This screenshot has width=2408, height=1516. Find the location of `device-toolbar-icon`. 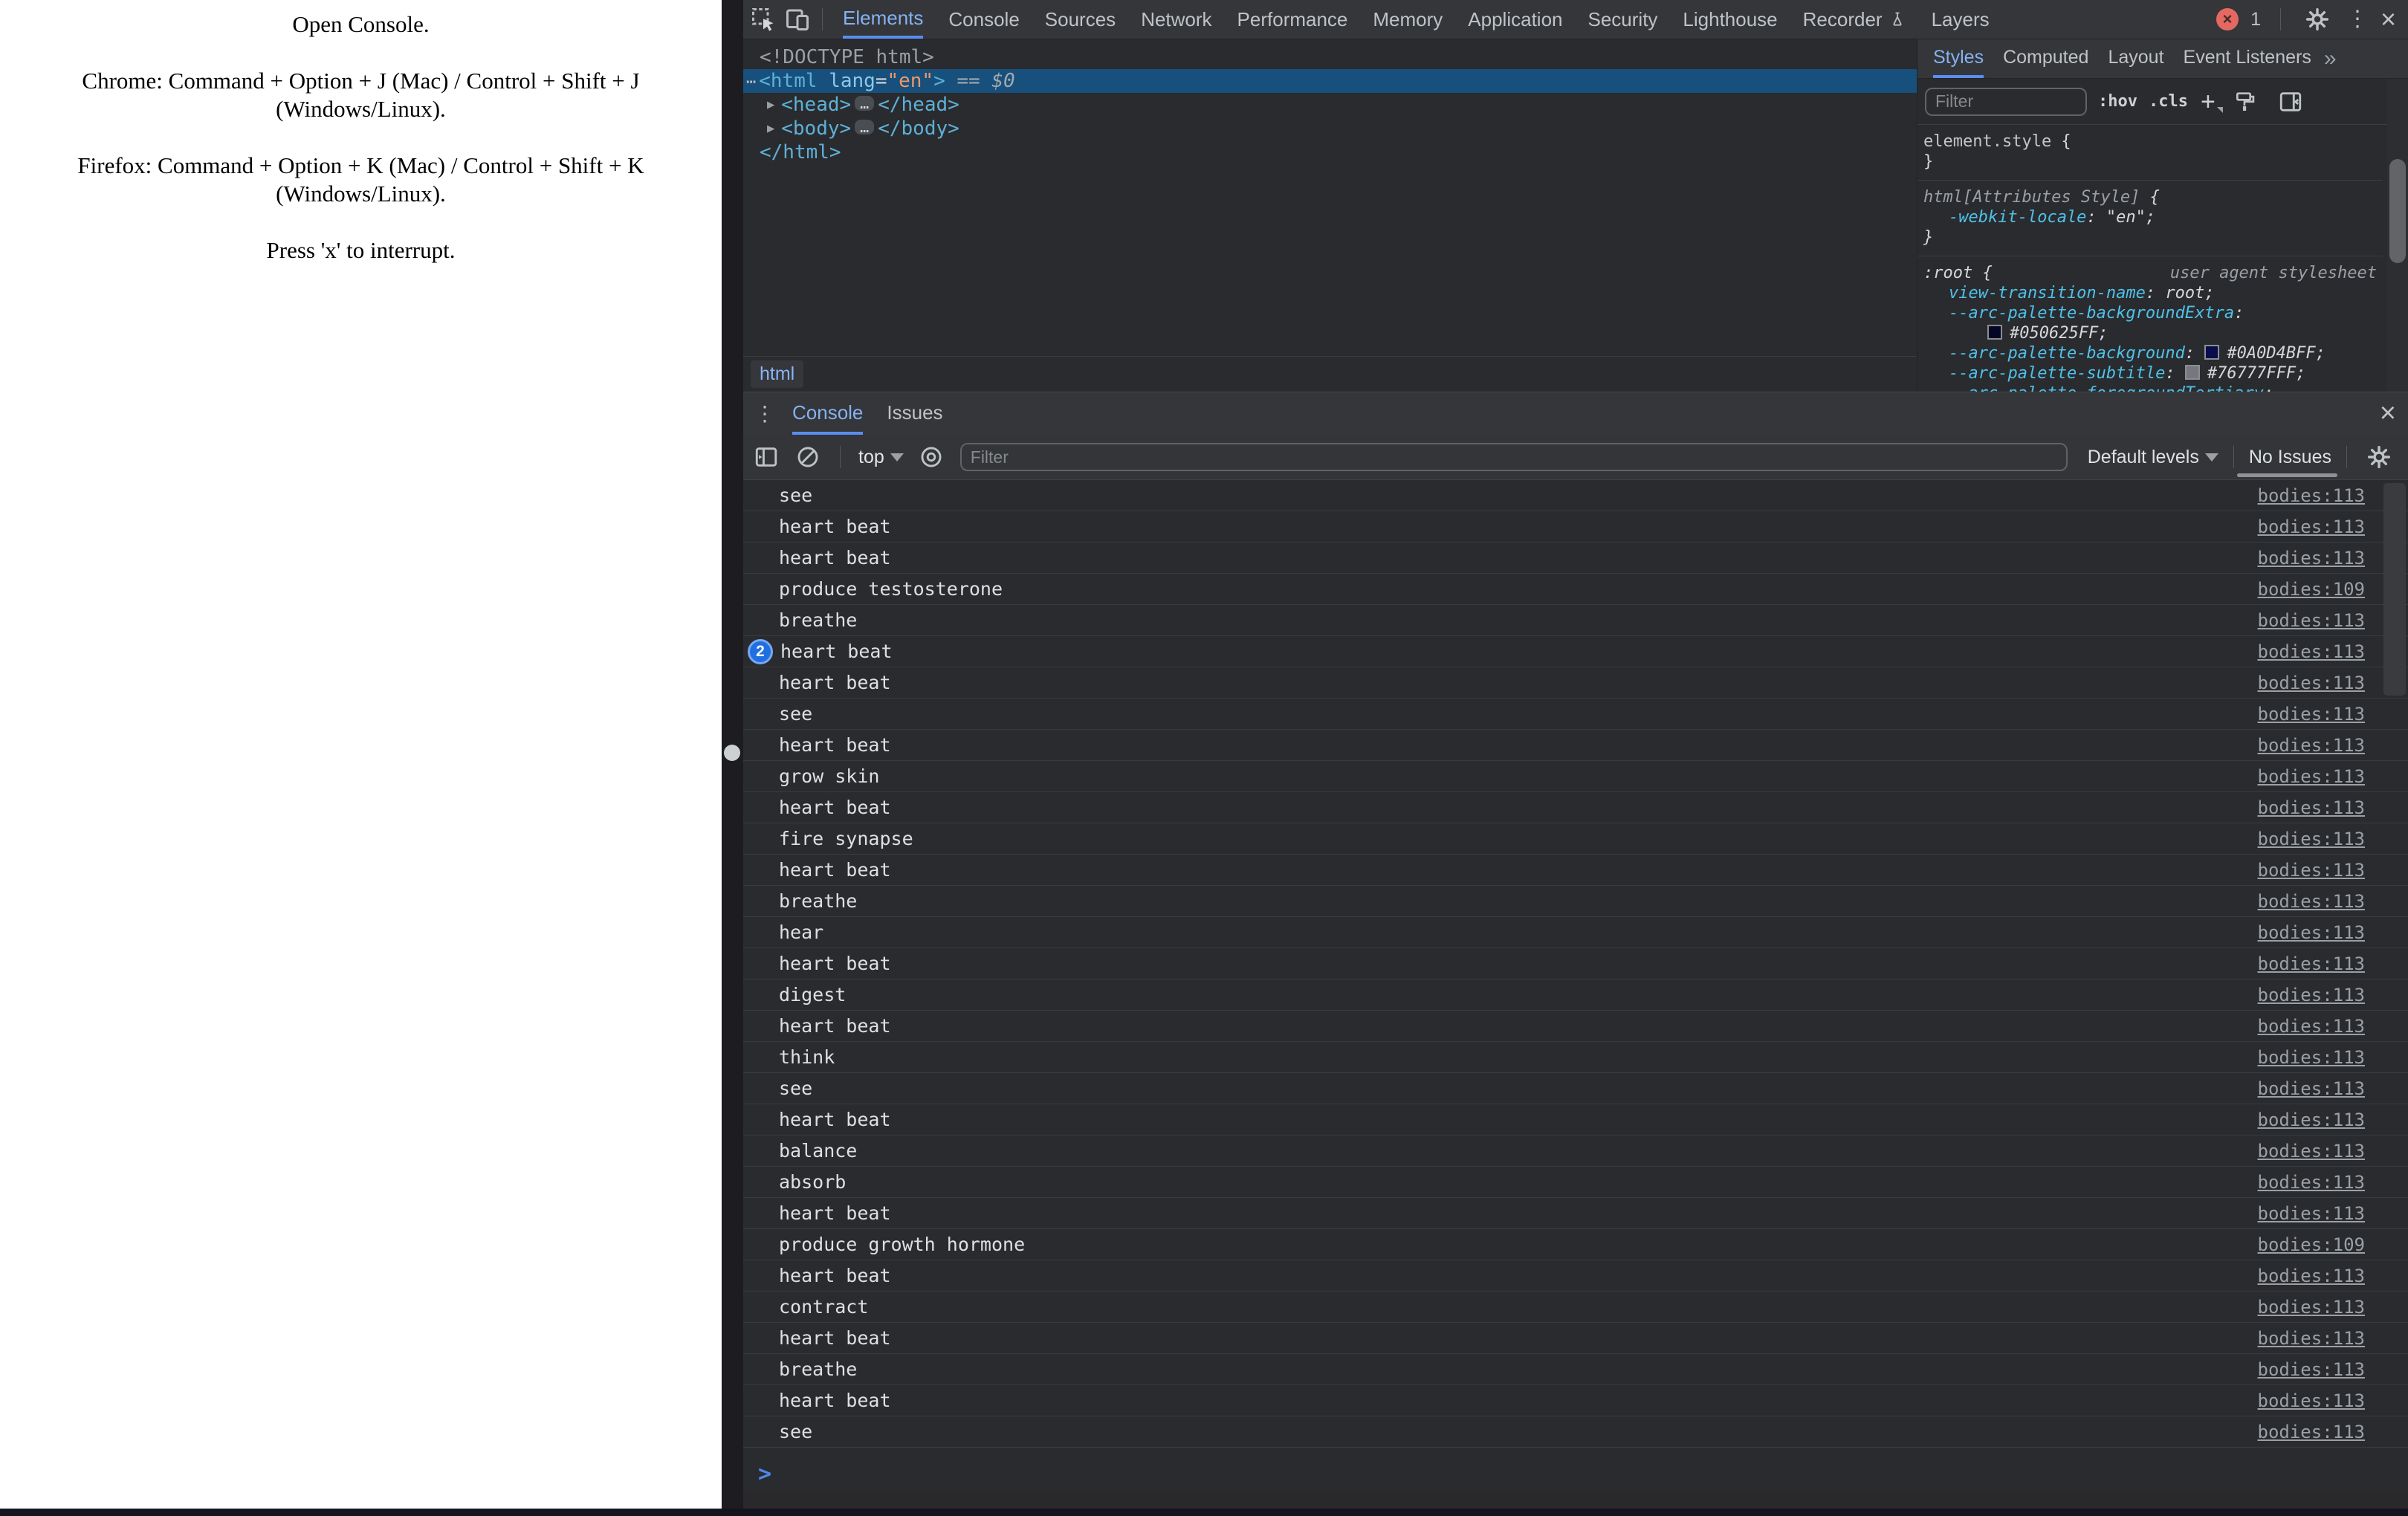

device-toolbar-icon is located at coordinates (798, 19).